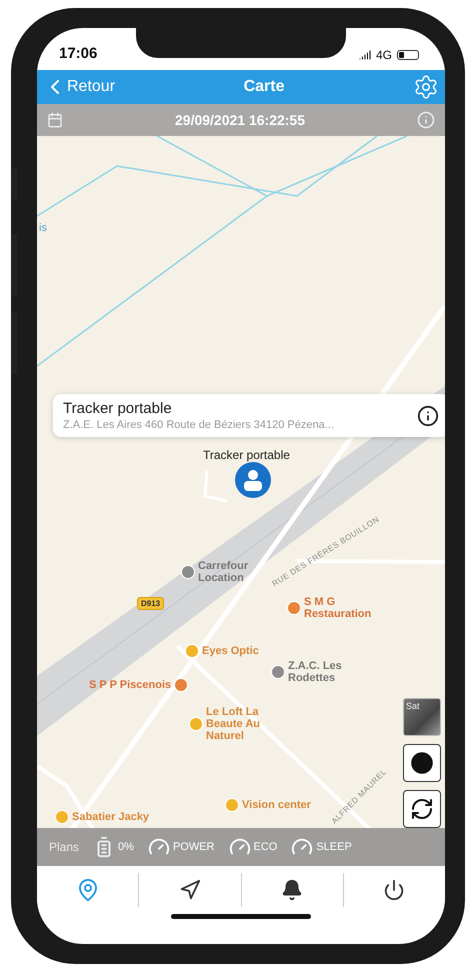 The width and height of the screenshot is (476, 972). I want to click on network-label: 4G, so click(384, 55).